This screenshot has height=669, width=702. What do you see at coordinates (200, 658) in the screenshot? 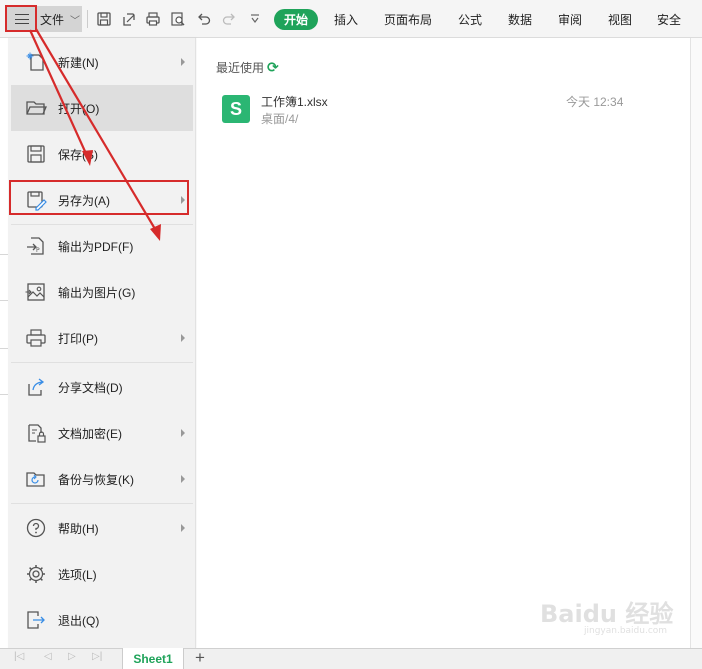
I see `add-sheet-icon: +` at bounding box center [200, 658].